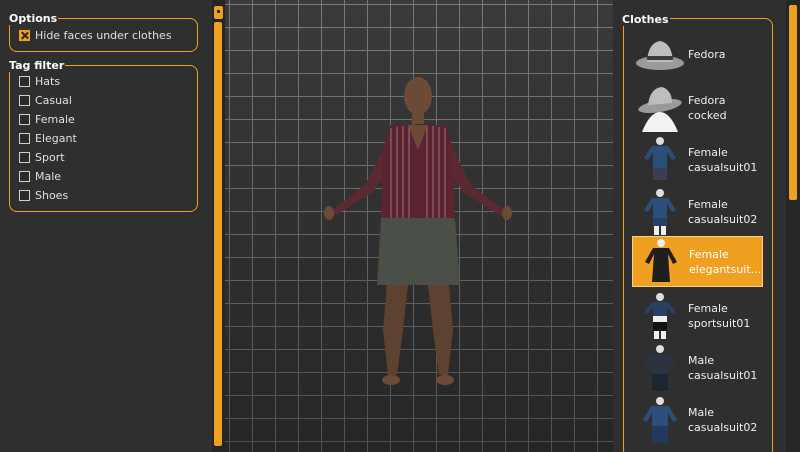  I want to click on clothes-item-label: Fedora, so click(707, 54).